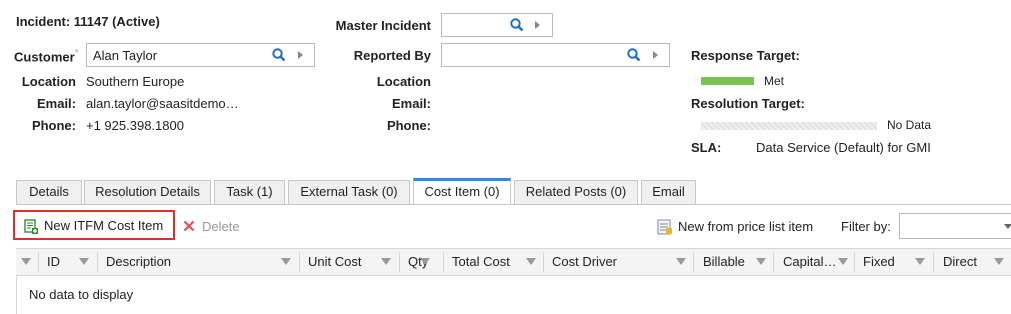  Describe the element at coordinates (513, 294) in the screenshot. I see `grid-body: No data to display` at that location.